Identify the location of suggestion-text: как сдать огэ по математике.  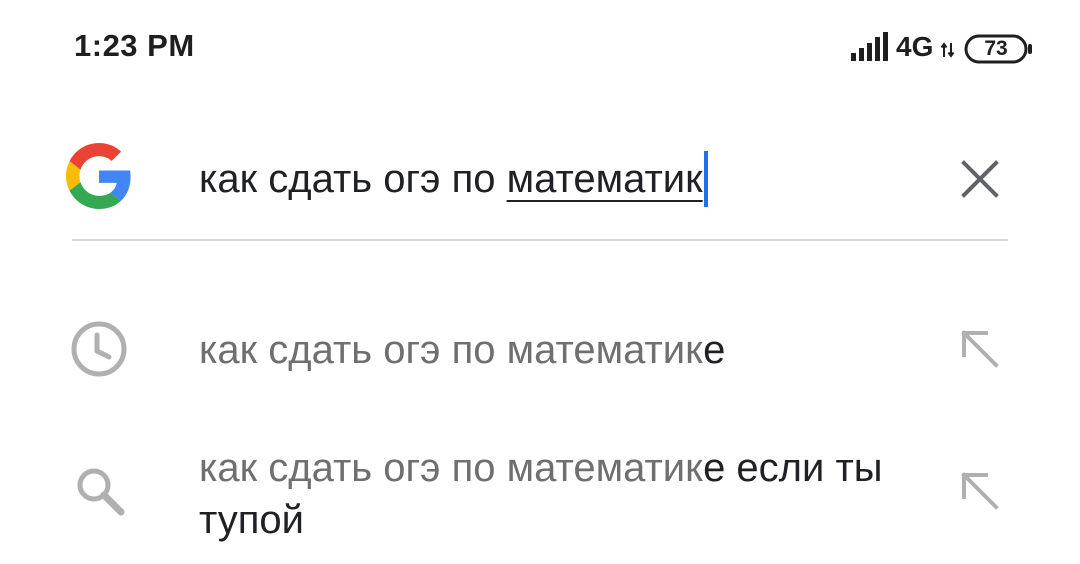
(566, 350).